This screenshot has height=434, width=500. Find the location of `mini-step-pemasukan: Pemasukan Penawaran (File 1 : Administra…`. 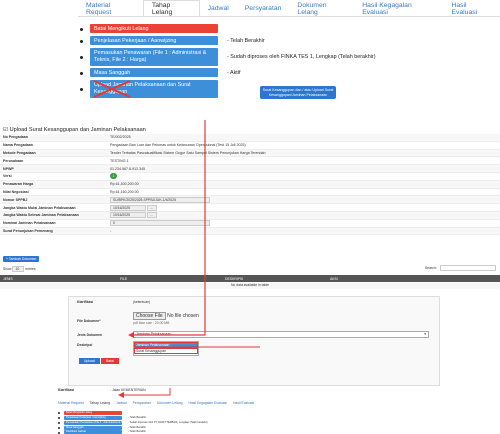

mini-step-pemasukan: Pemasukan Penawaran (File 1 : Administra… is located at coordinates (93, 423).